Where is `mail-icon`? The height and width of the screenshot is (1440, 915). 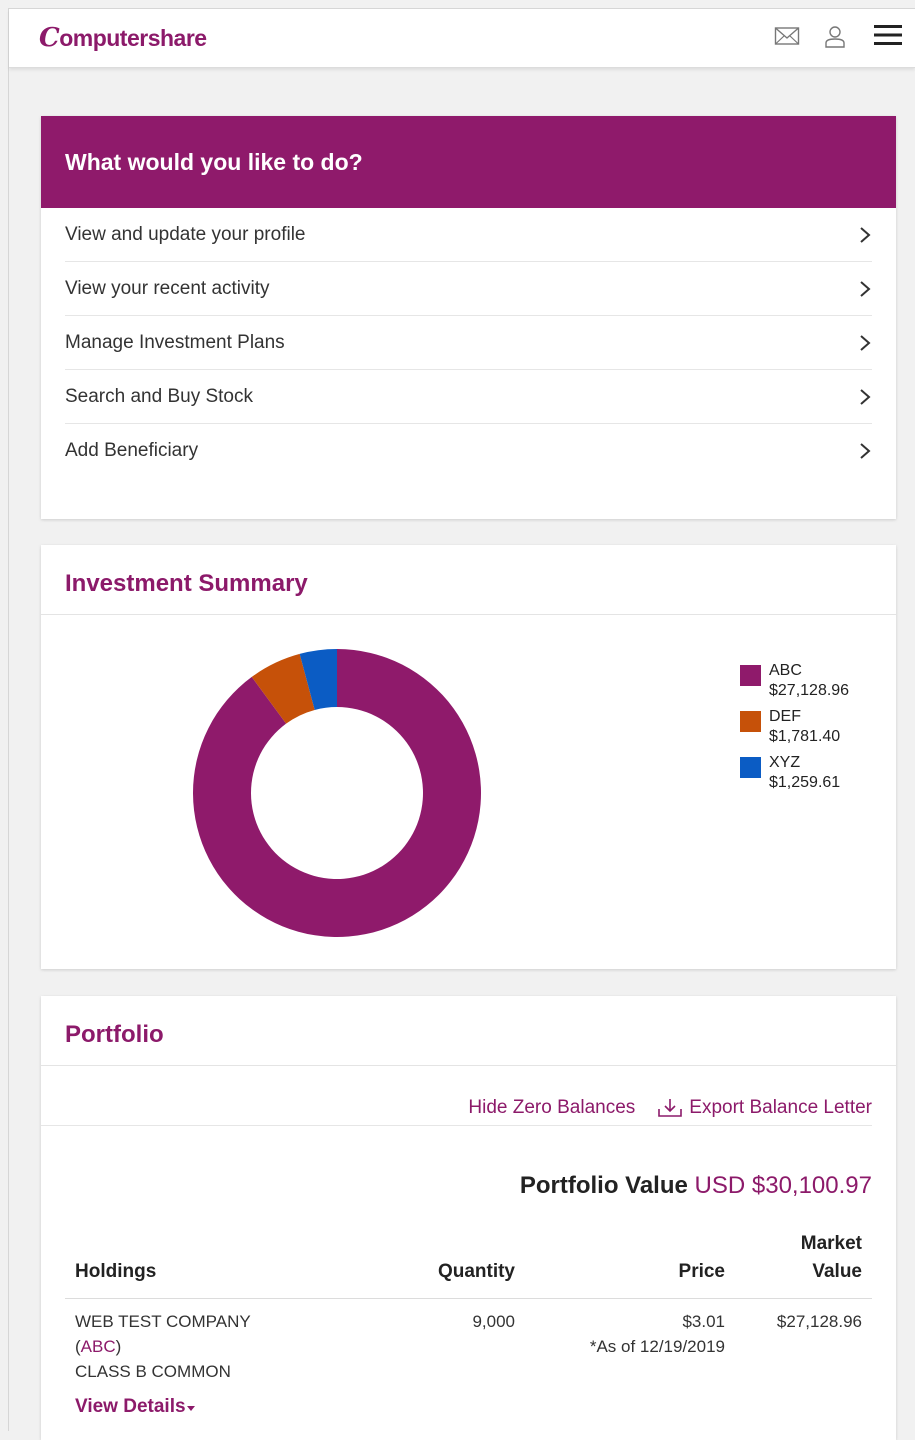 mail-icon is located at coordinates (787, 38).